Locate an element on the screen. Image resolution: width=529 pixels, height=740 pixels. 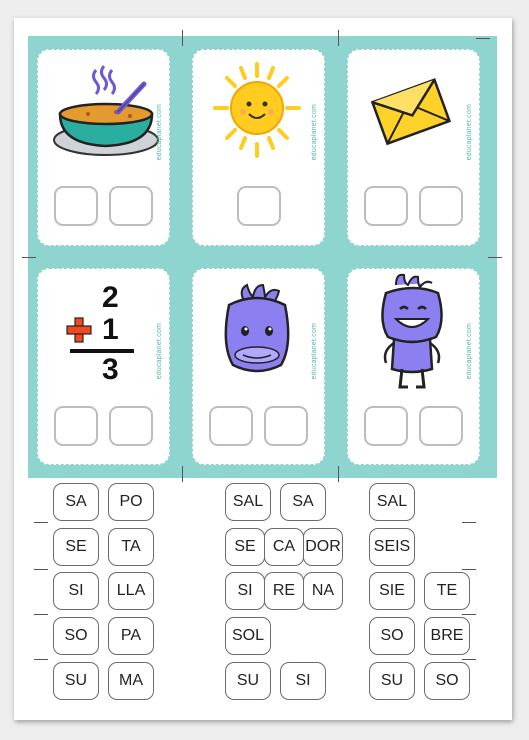
card-sum: 2 1 3 educaplanet.com is located at coordinates (103, 366).